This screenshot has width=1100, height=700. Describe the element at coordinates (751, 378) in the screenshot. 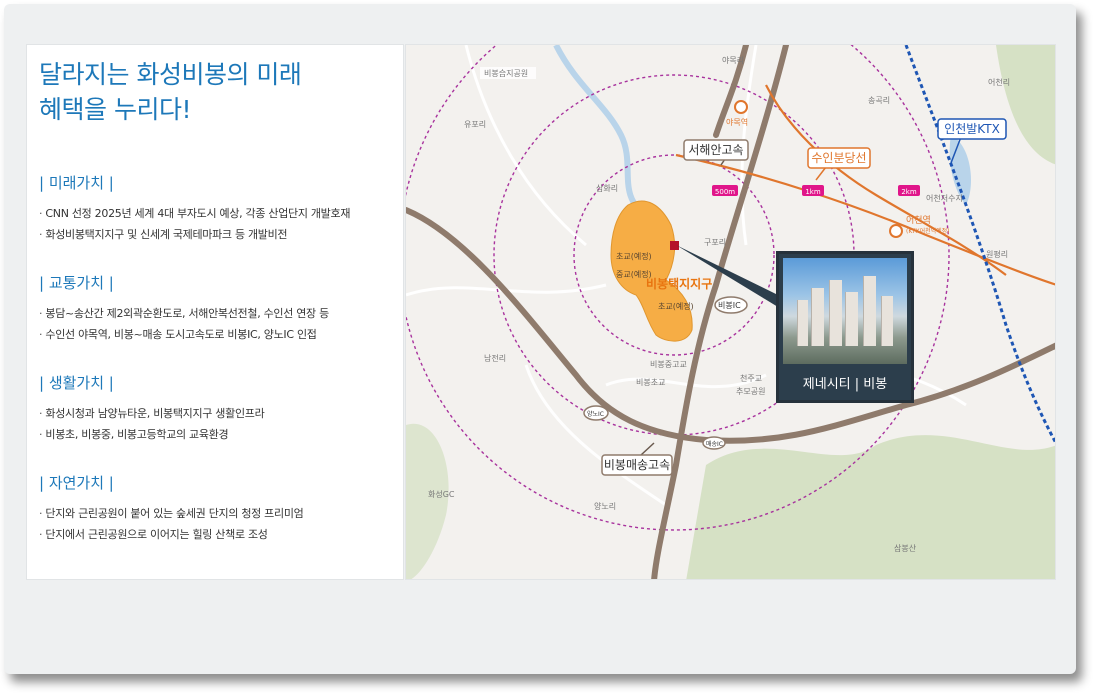

I see `label-cheonjugyo: 천주교` at that location.